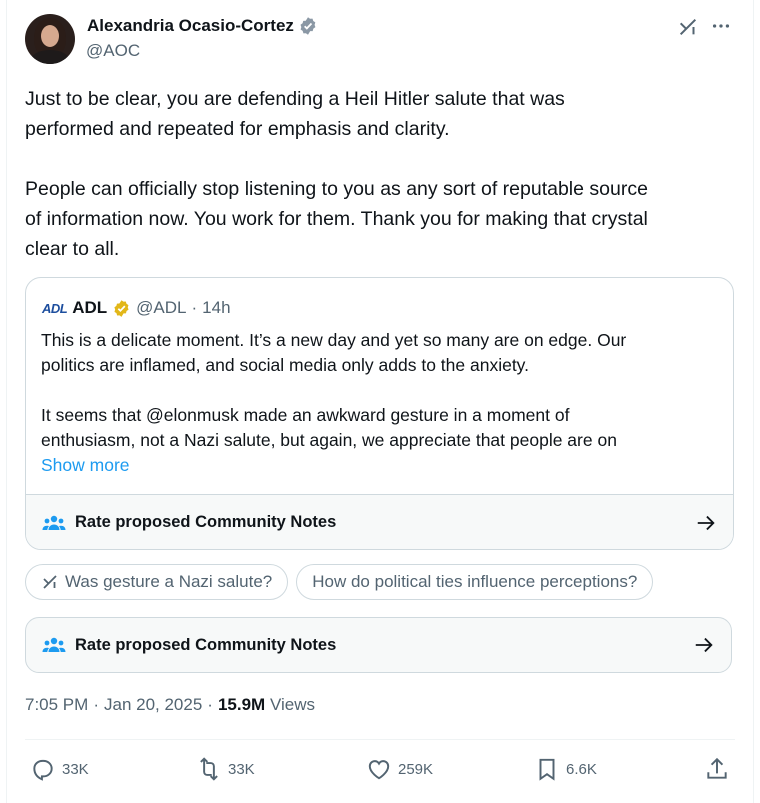 The image size is (760, 803). What do you see at coordinates (547, 769) in the screenshot?
I see `bookmark-icon` at bounding box center [547, 769].